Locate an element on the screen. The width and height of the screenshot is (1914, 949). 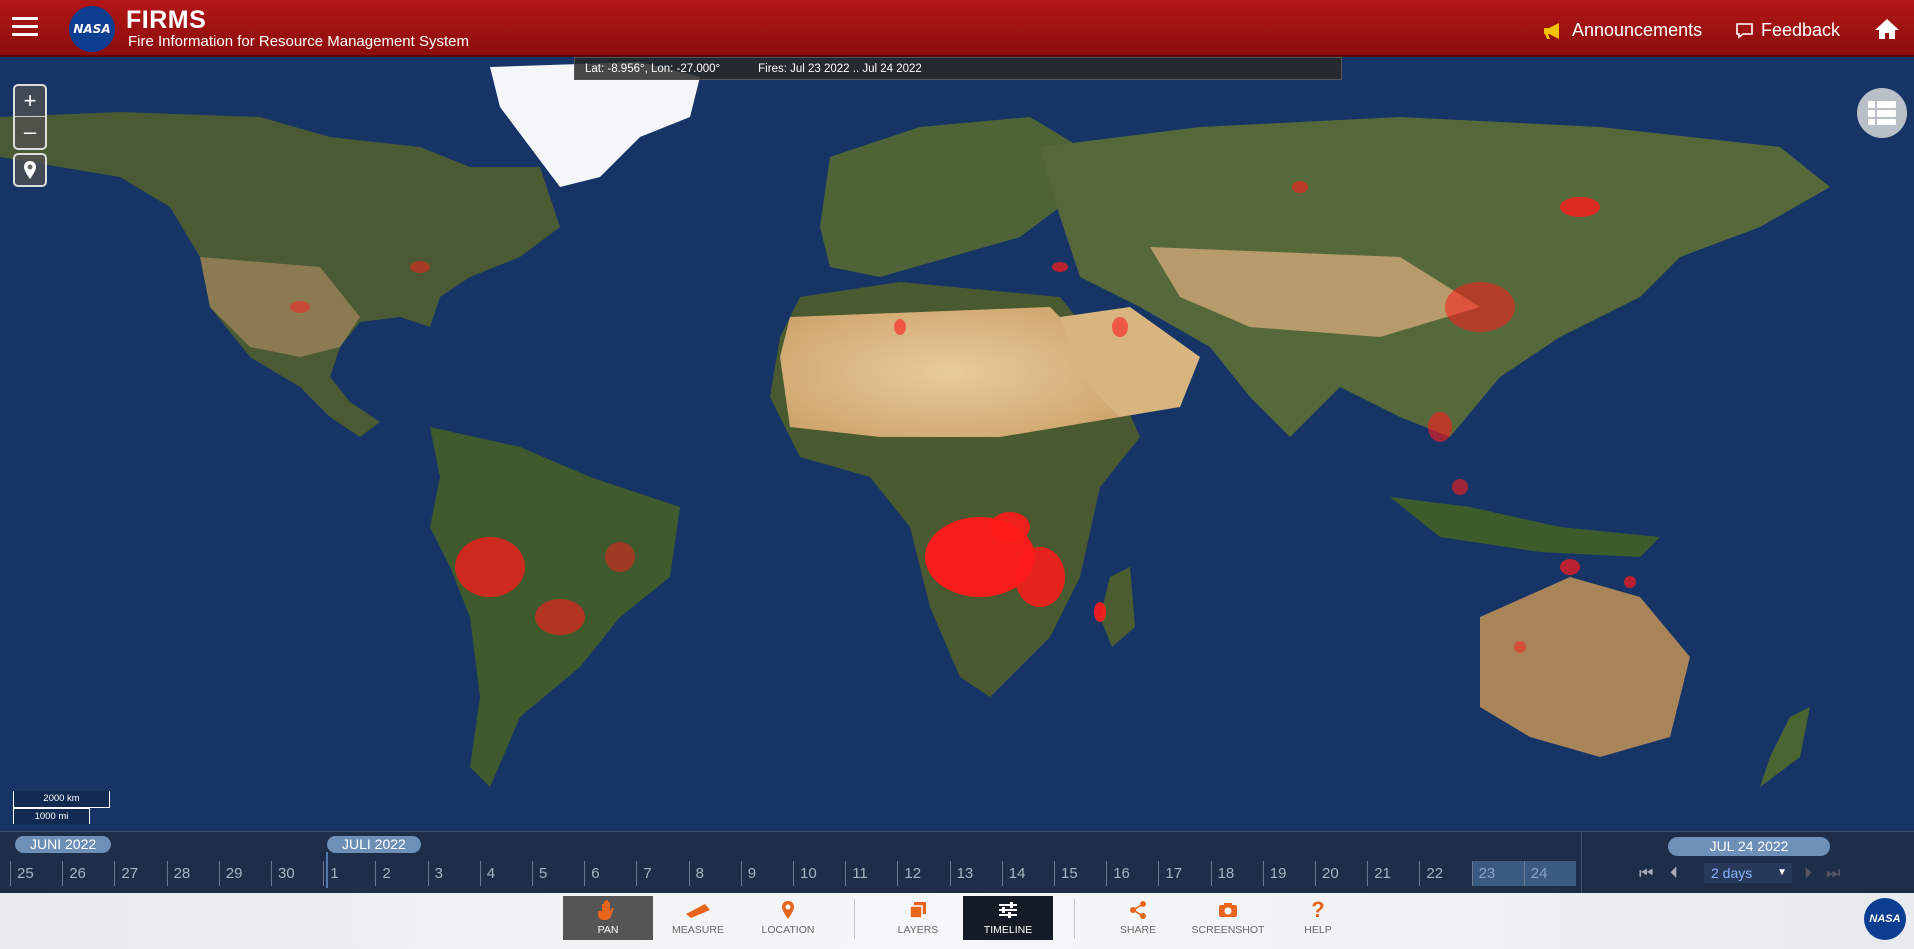
timeline-day: 22 is located at coordinates (1445, 873).